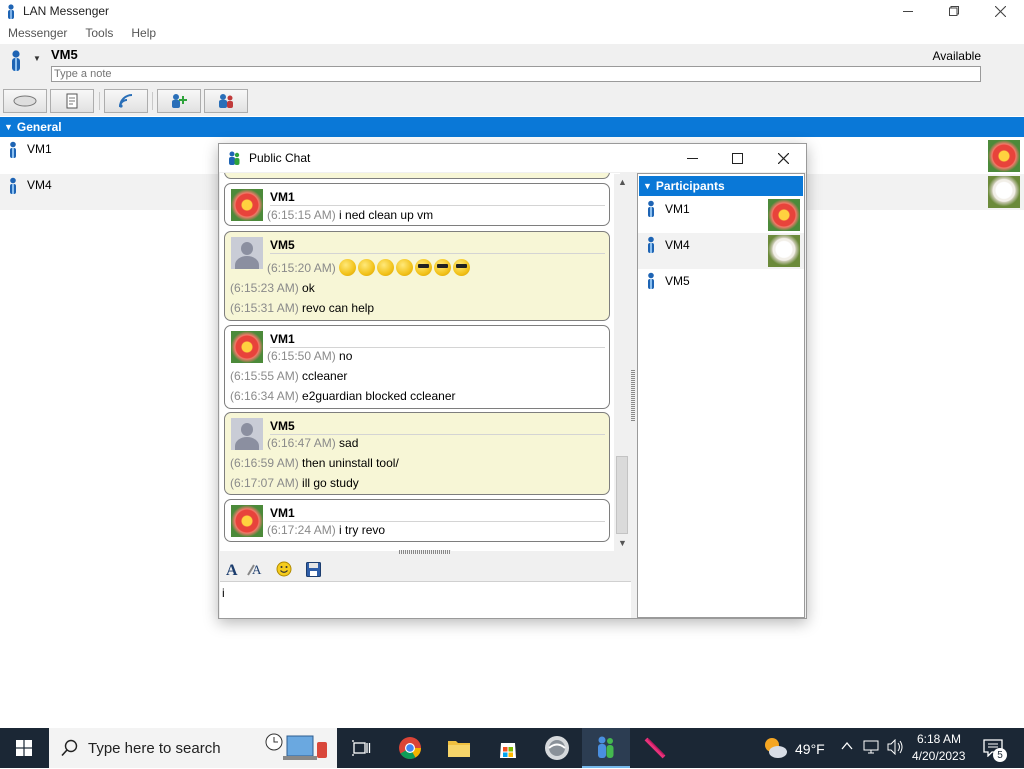 Image resolution: width=1024 pixels, height=769 pixels. I want to click on group-icon, so click(226, 101).